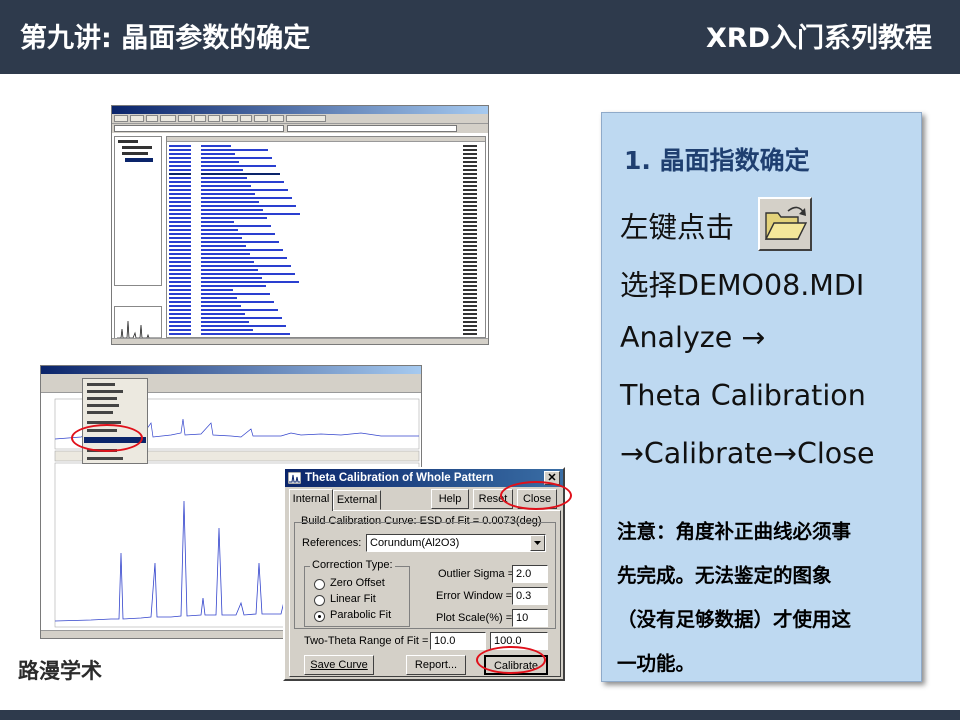 The width and height of the screenshot is (960, 720). I want to click on open-folder-icon, so click(785, 224).